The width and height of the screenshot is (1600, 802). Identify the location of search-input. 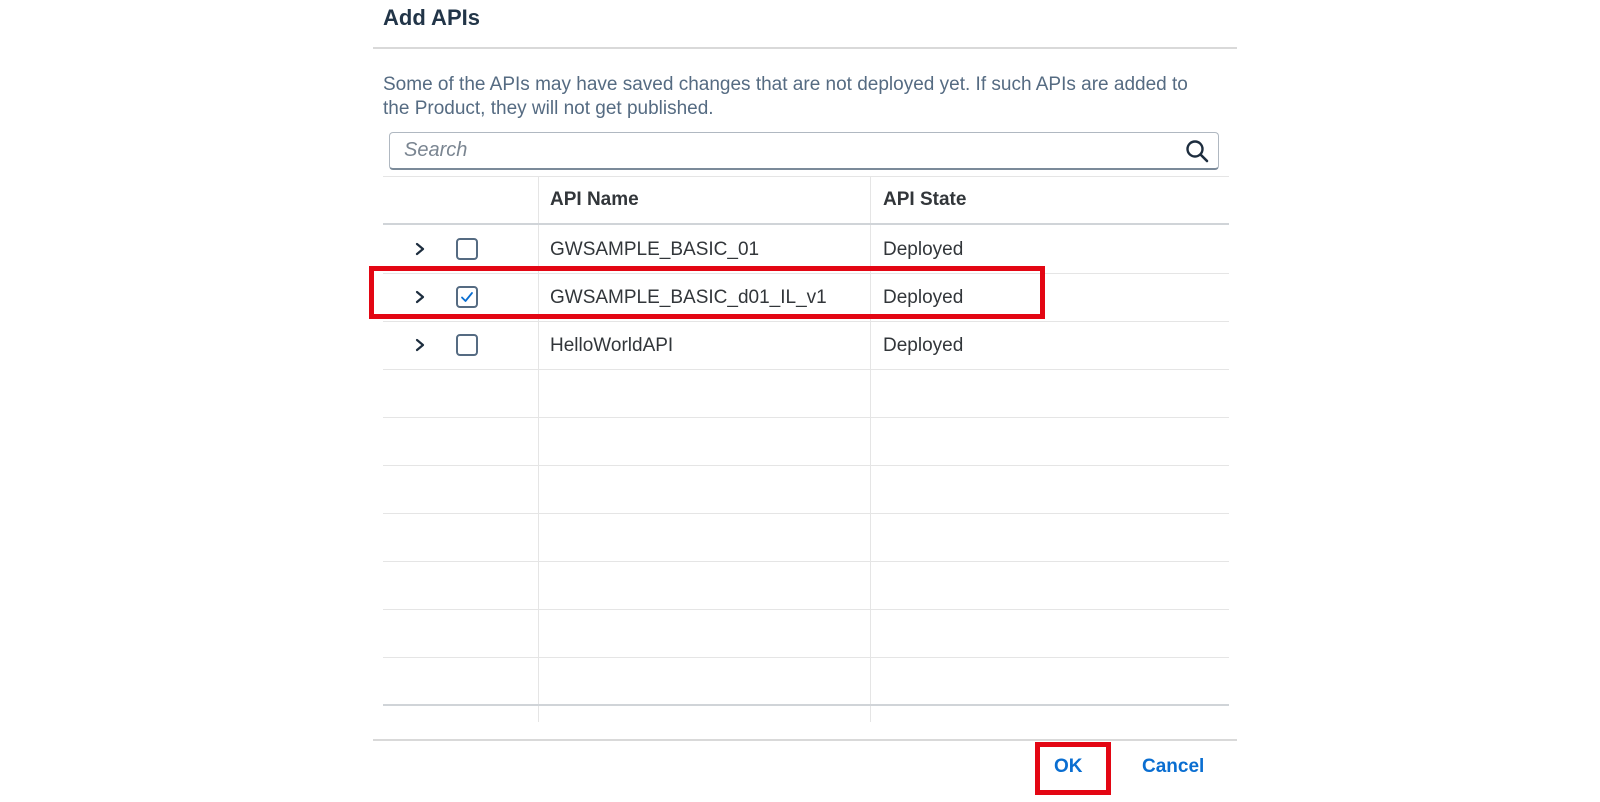
(784, 150).